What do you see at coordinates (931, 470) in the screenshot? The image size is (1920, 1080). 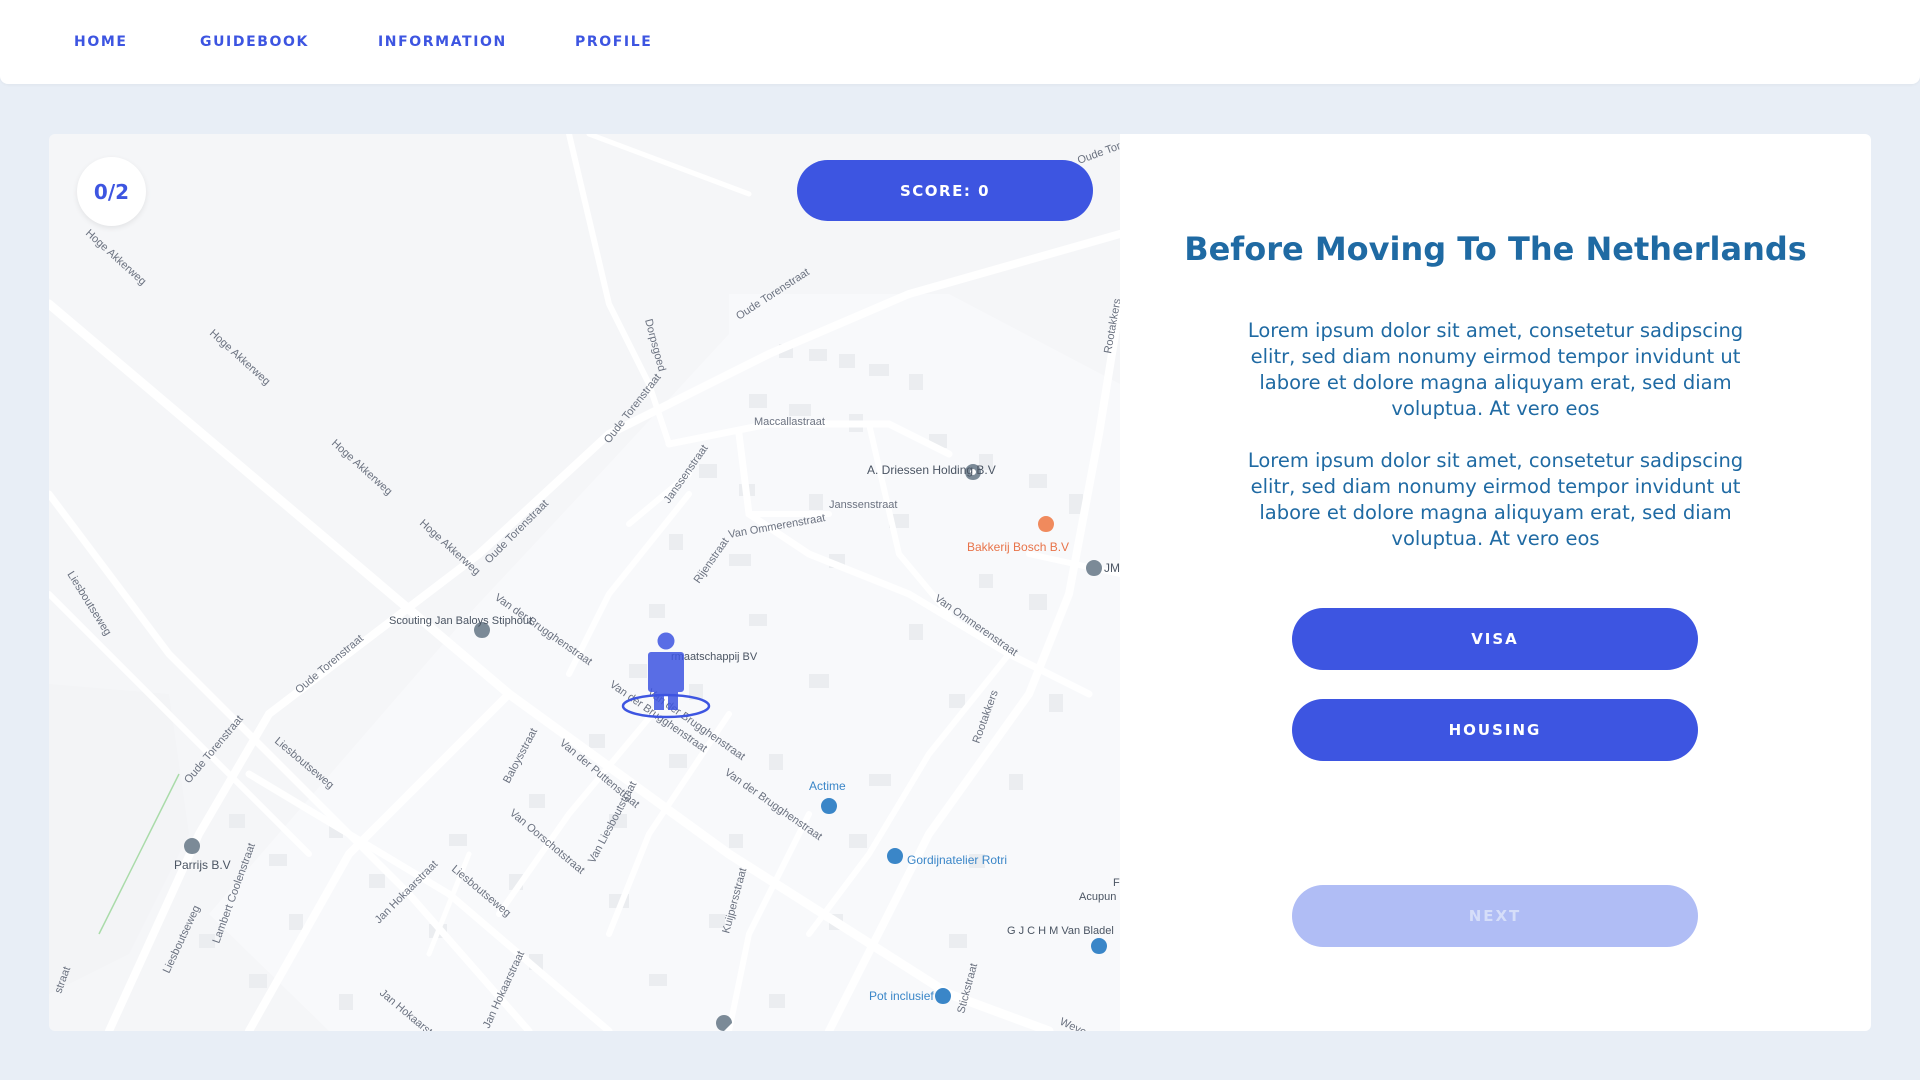 I see `poi-label: A. Driessen Holding B.V` at bounding box center [931, 470].